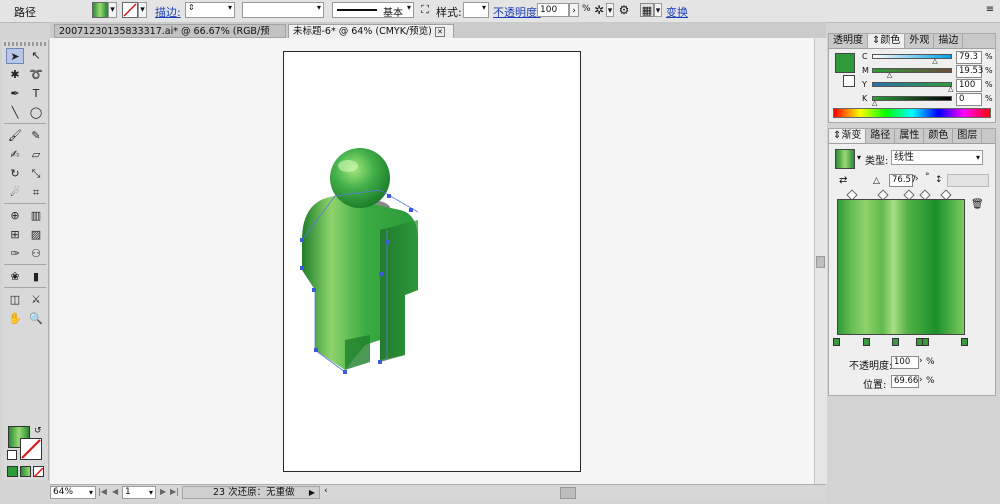  I want to click on gradient-preset-dropdown-icon: ▾, so click(859, 157).